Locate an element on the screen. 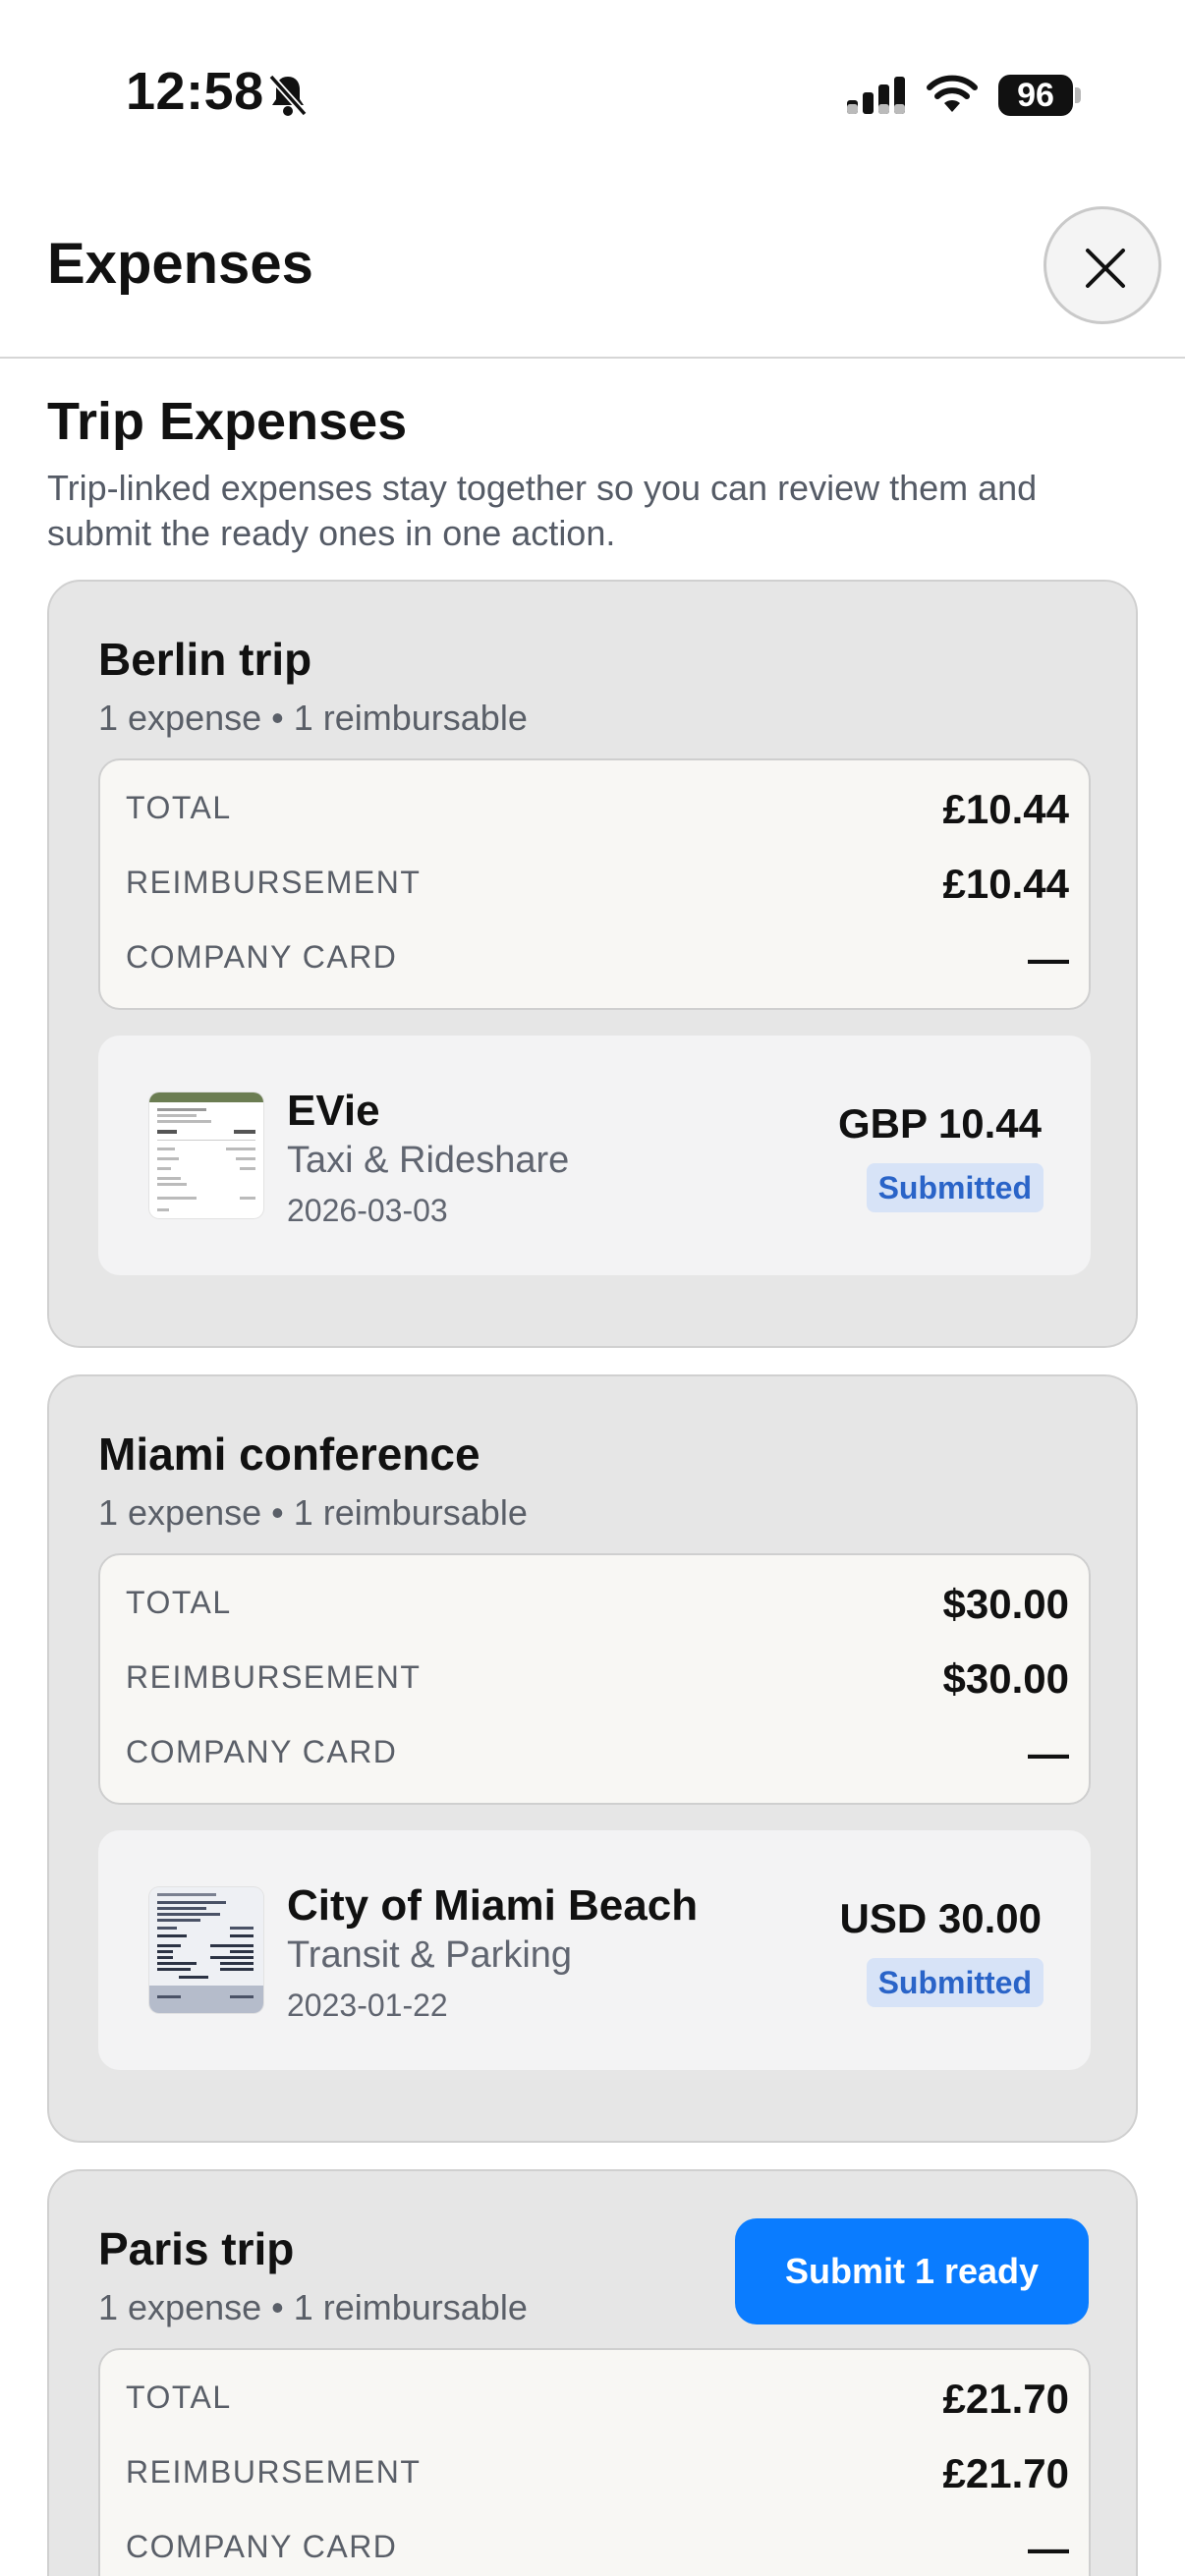  reimbursement-row: REIMBURSEMENT $30.00 is located at coordinates (598, 1684).